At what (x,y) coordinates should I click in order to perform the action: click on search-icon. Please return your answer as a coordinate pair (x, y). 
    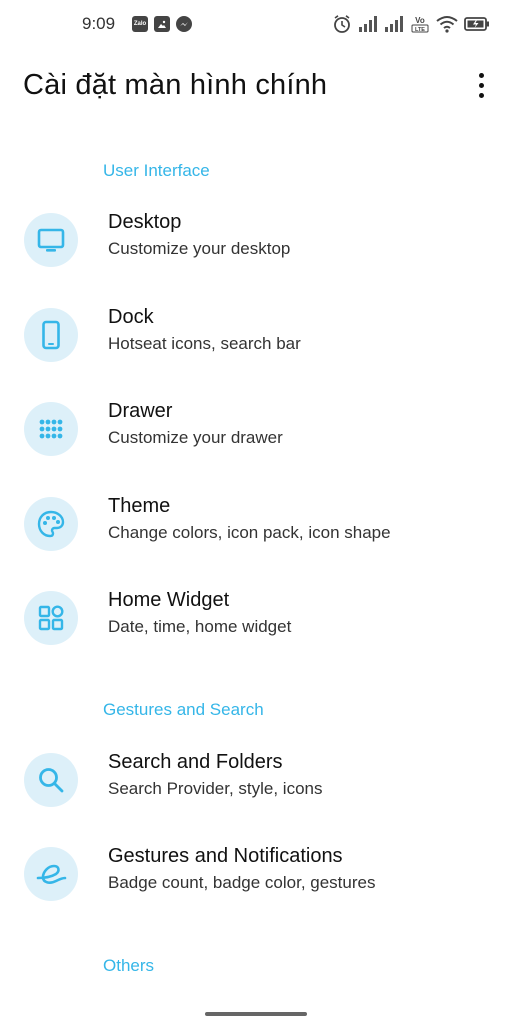
    Looking at the image, I should click on (51, 780).